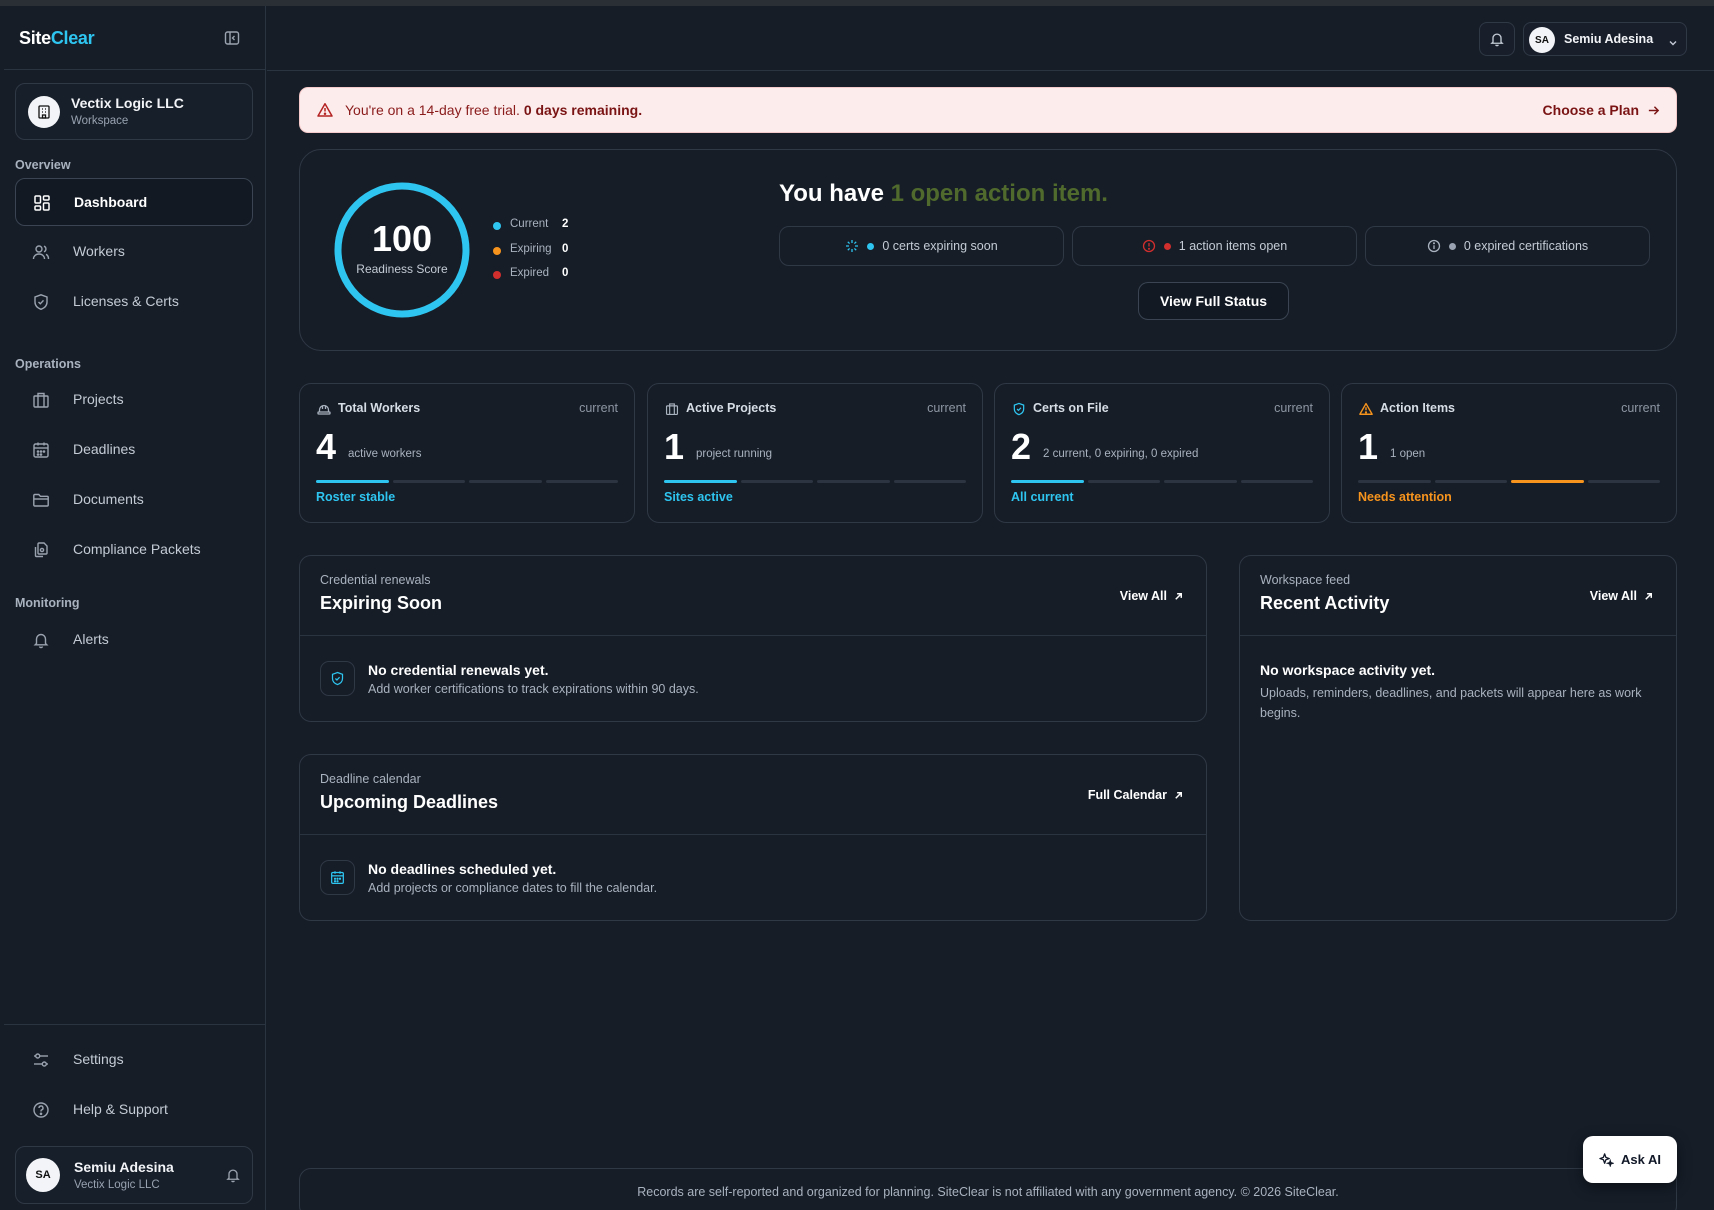 This screenshot has height=1210, width=1714. I want to click on sidebar-item-settings: Settings, so click(134, 1060).